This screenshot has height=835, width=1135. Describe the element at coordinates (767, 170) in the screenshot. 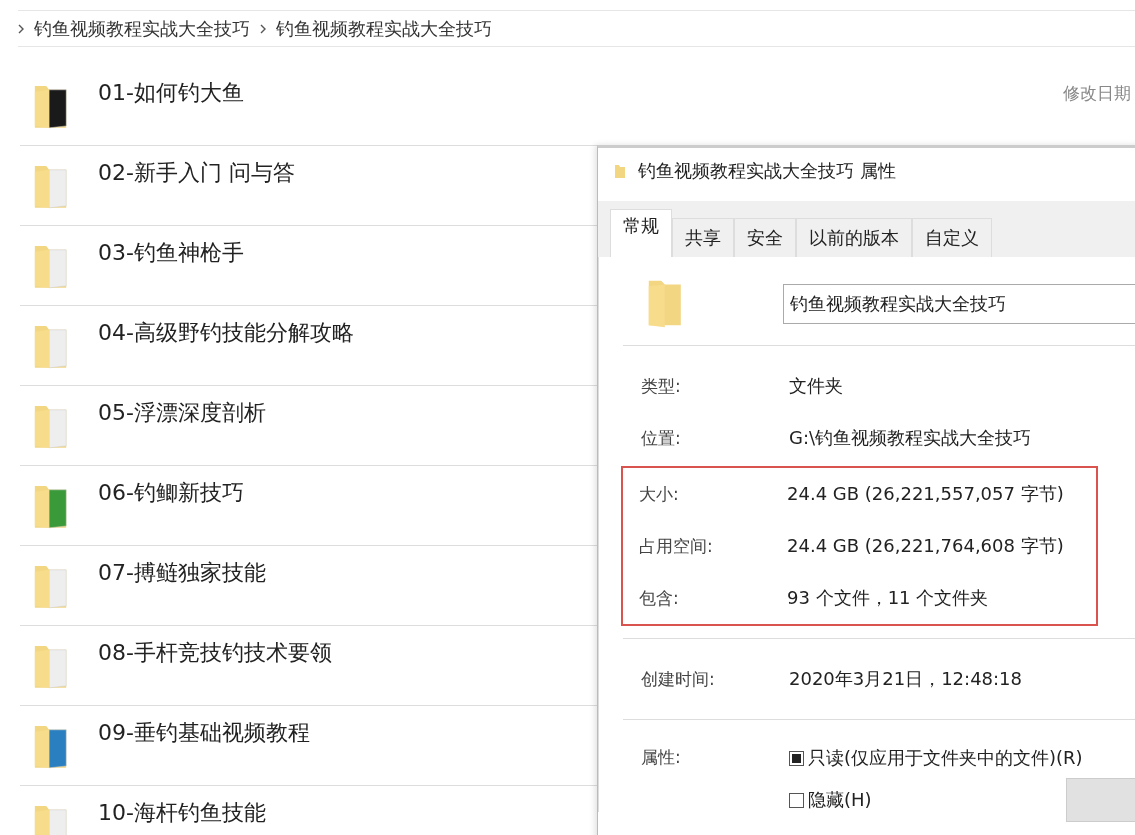

I see `window-title: 钓鱼视频教程实战大全技巧 属性` at that location.